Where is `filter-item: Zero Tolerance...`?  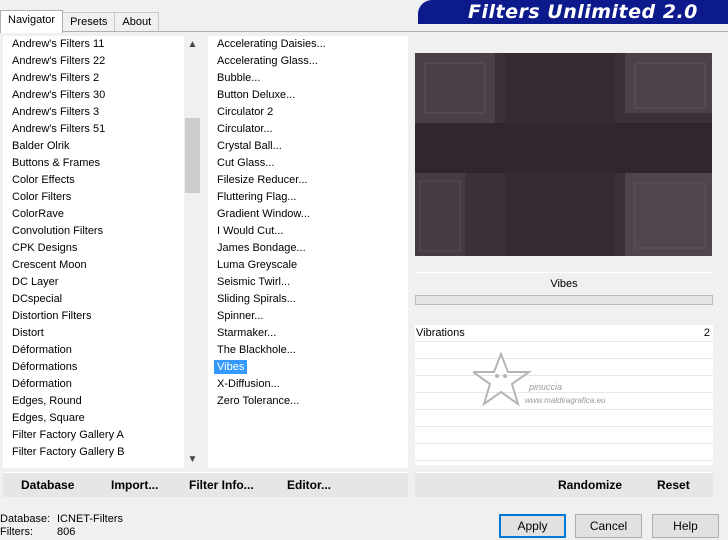 filter-item: Zero Tolerance... is located at coordinates (308, 401).